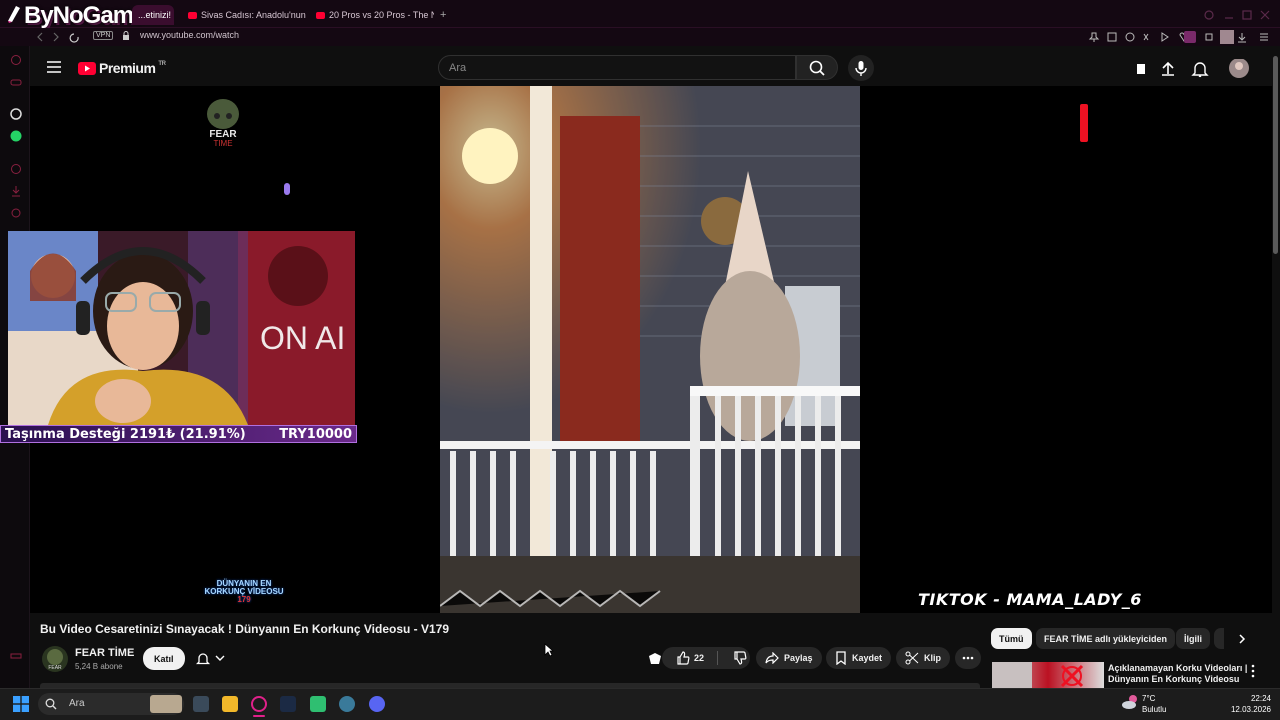  Describe the element at coordinates (377, 704) in the screenshot. I see `discord-icon` at that location.